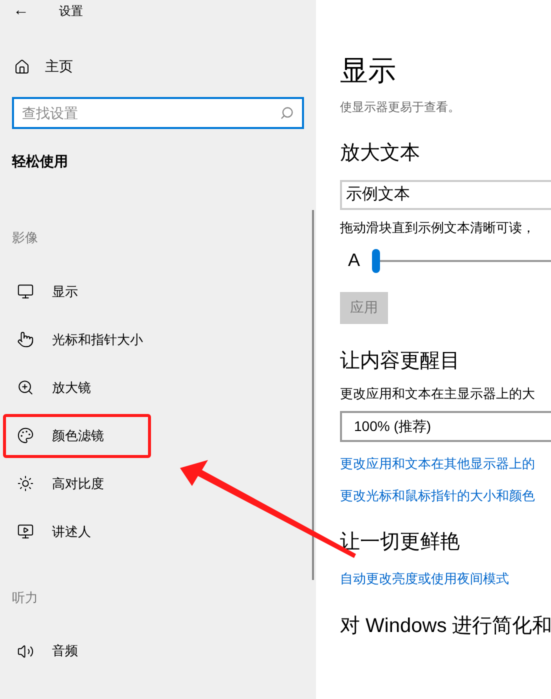  What do you see at coordinates (376, 260) in the screenshot?
I see `slider-thumb` at bounding box center [376, 260].